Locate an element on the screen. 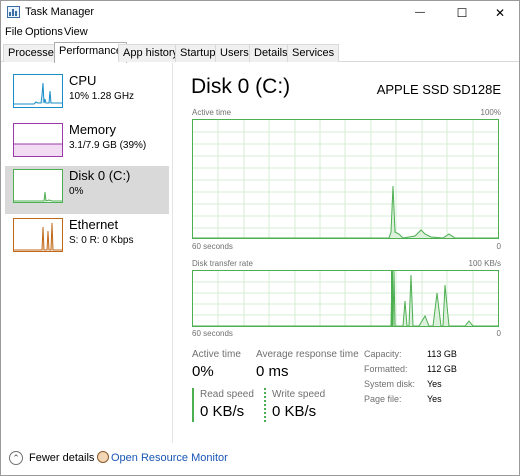 This screenshot has height=476, width=520. active-time-chart-time: 60 seconds is located at coordinates (212, 246).